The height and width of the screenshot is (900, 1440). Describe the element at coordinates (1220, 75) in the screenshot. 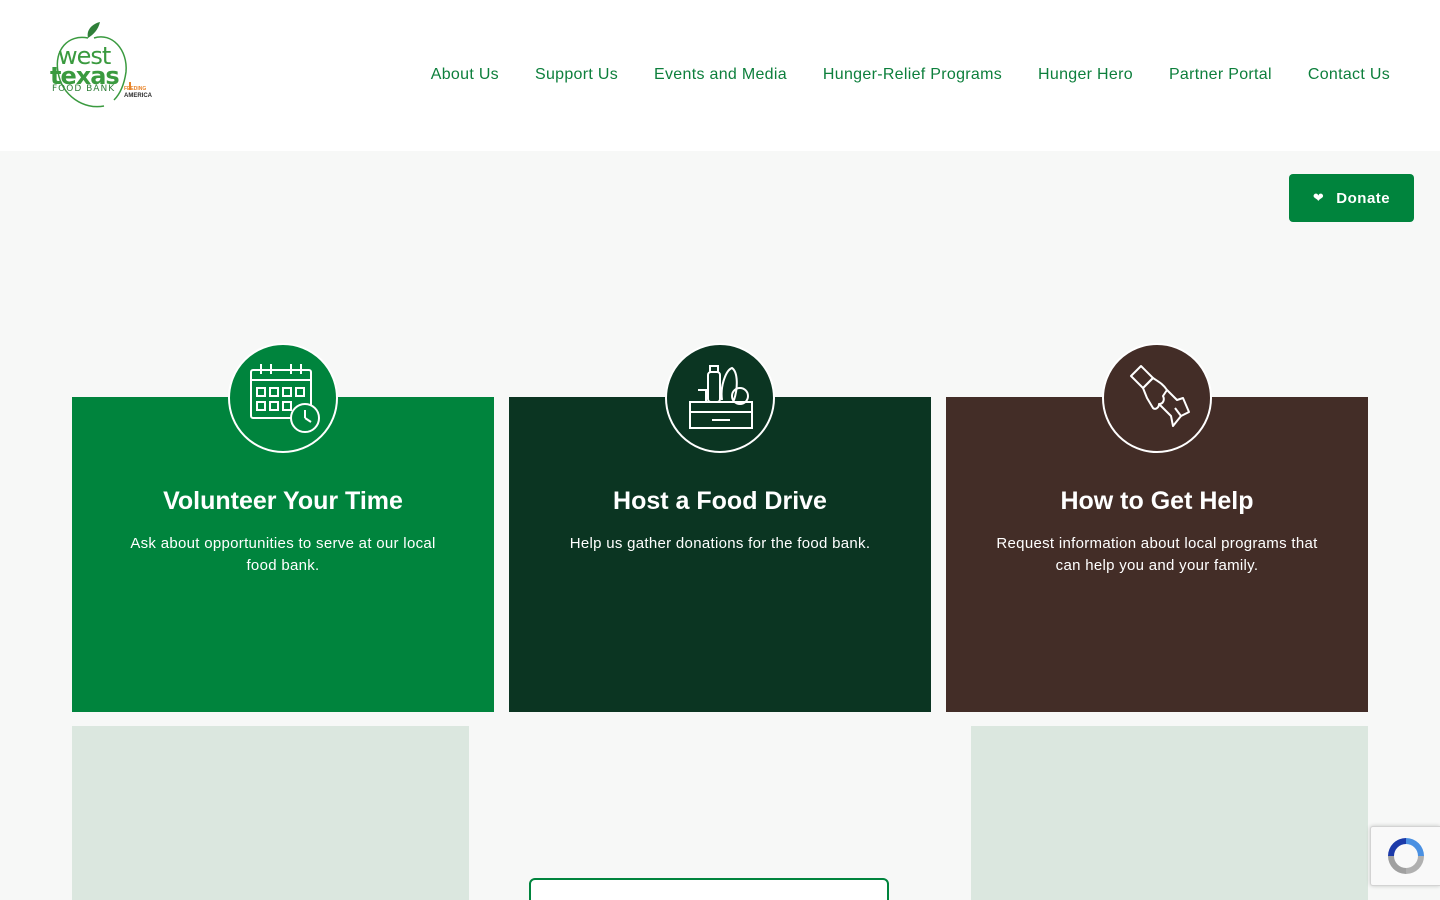

I see `nav-partner-portal: Partner Portal` at that location.